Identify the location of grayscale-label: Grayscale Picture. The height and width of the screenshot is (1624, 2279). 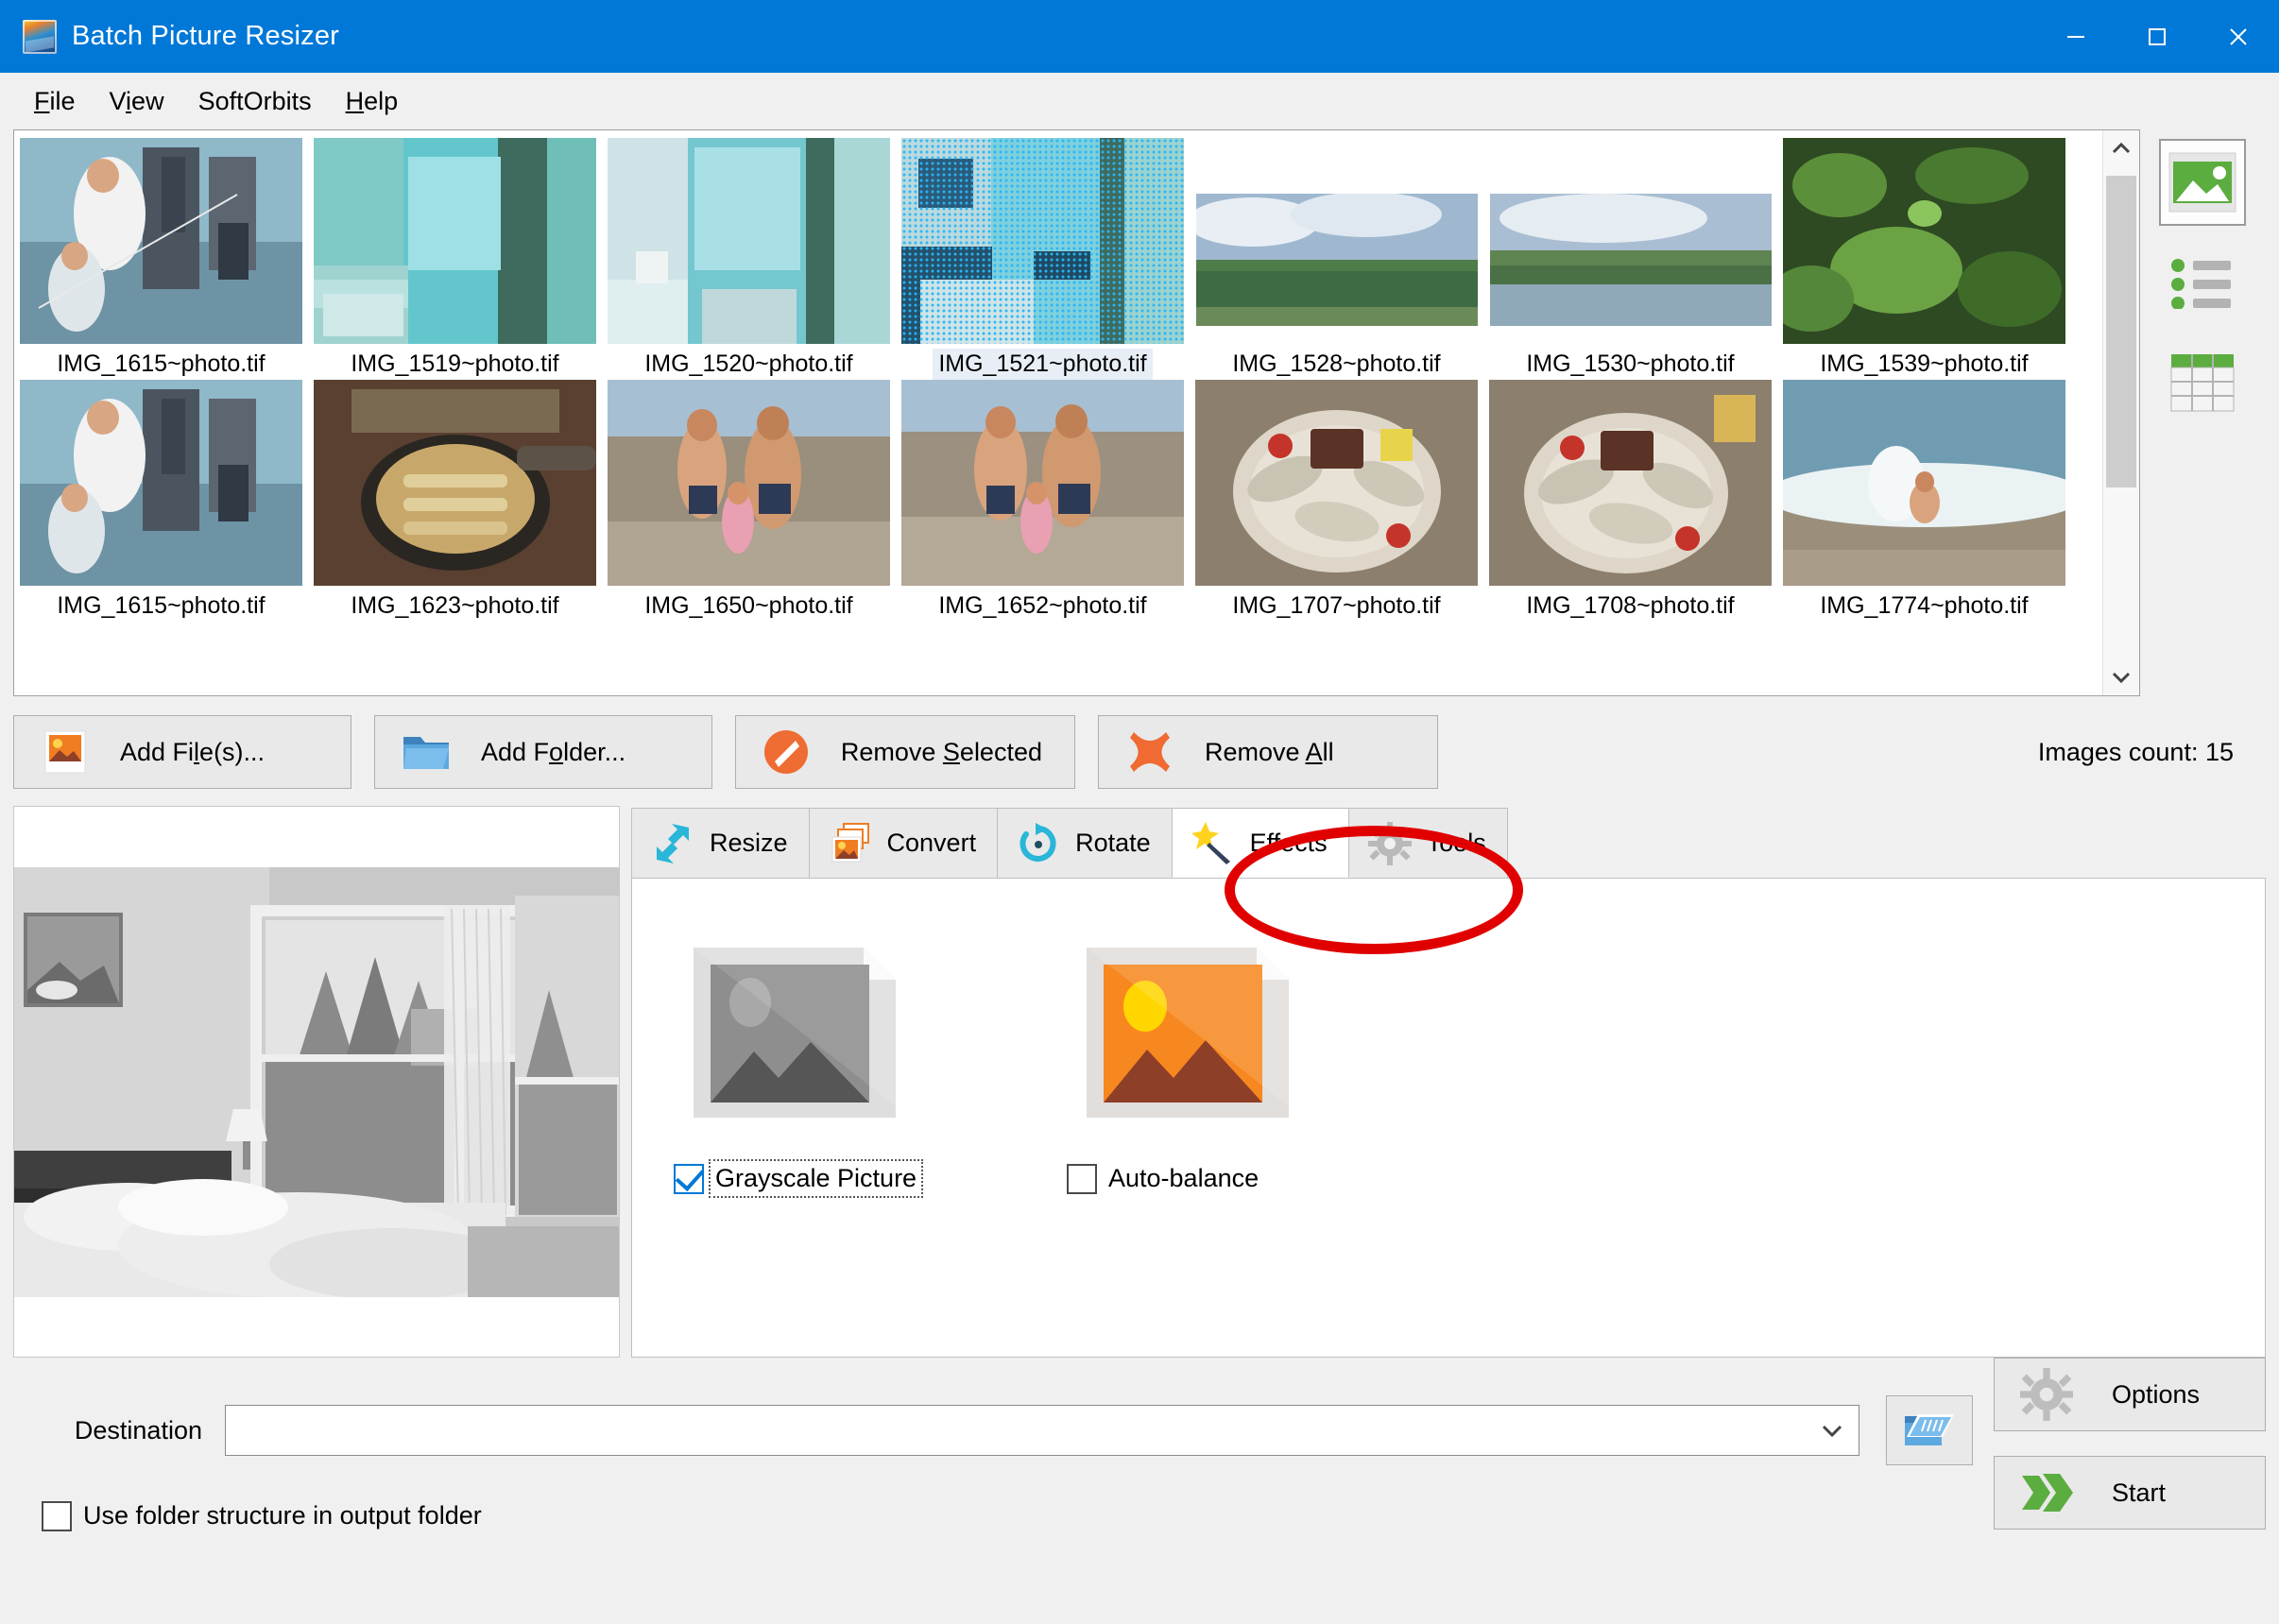
(816, 1178).